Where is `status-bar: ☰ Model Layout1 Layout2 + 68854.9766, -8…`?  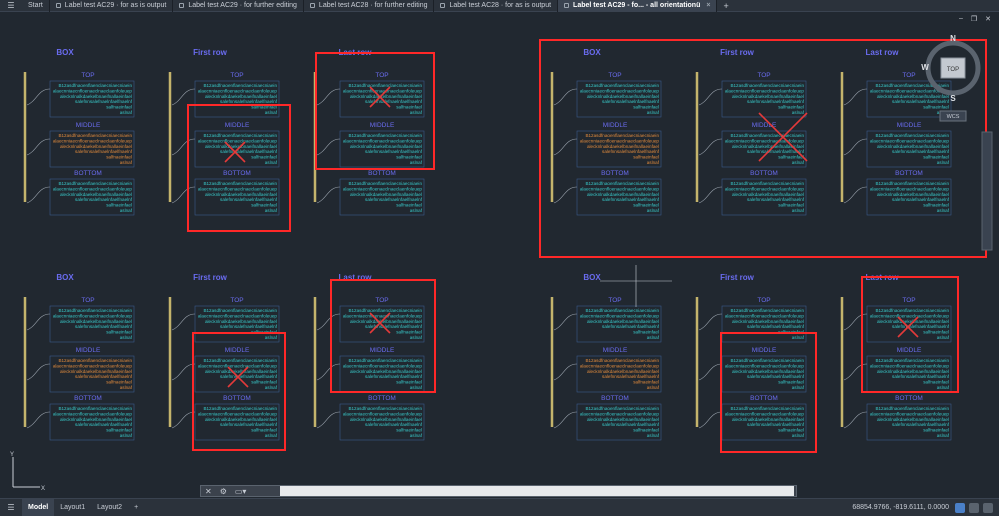 status-bar: ☰ Model Layout1 Layout2 + 68854.9766, -8… is located at coordinates (499, 507).